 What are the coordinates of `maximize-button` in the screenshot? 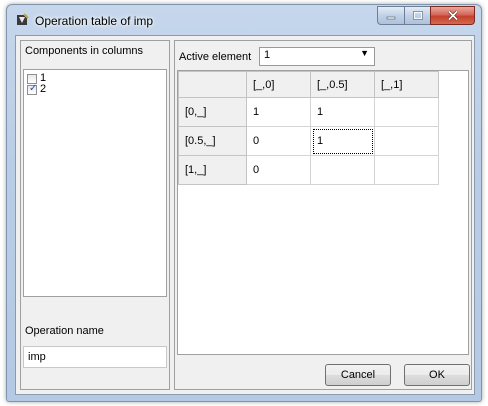 It's located at (417, 15).